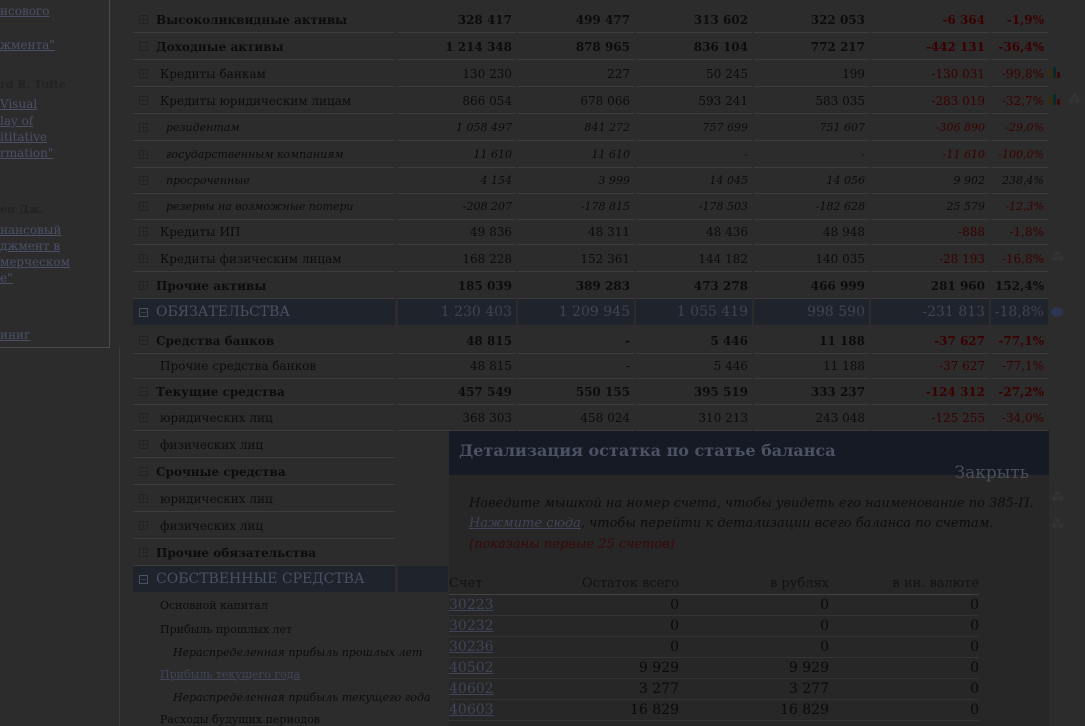 The image size is (1085, 726). Describe the element at coordinates (714, 647) in the screenshot. I see `account-row: 30236 0 0 0` at that location.